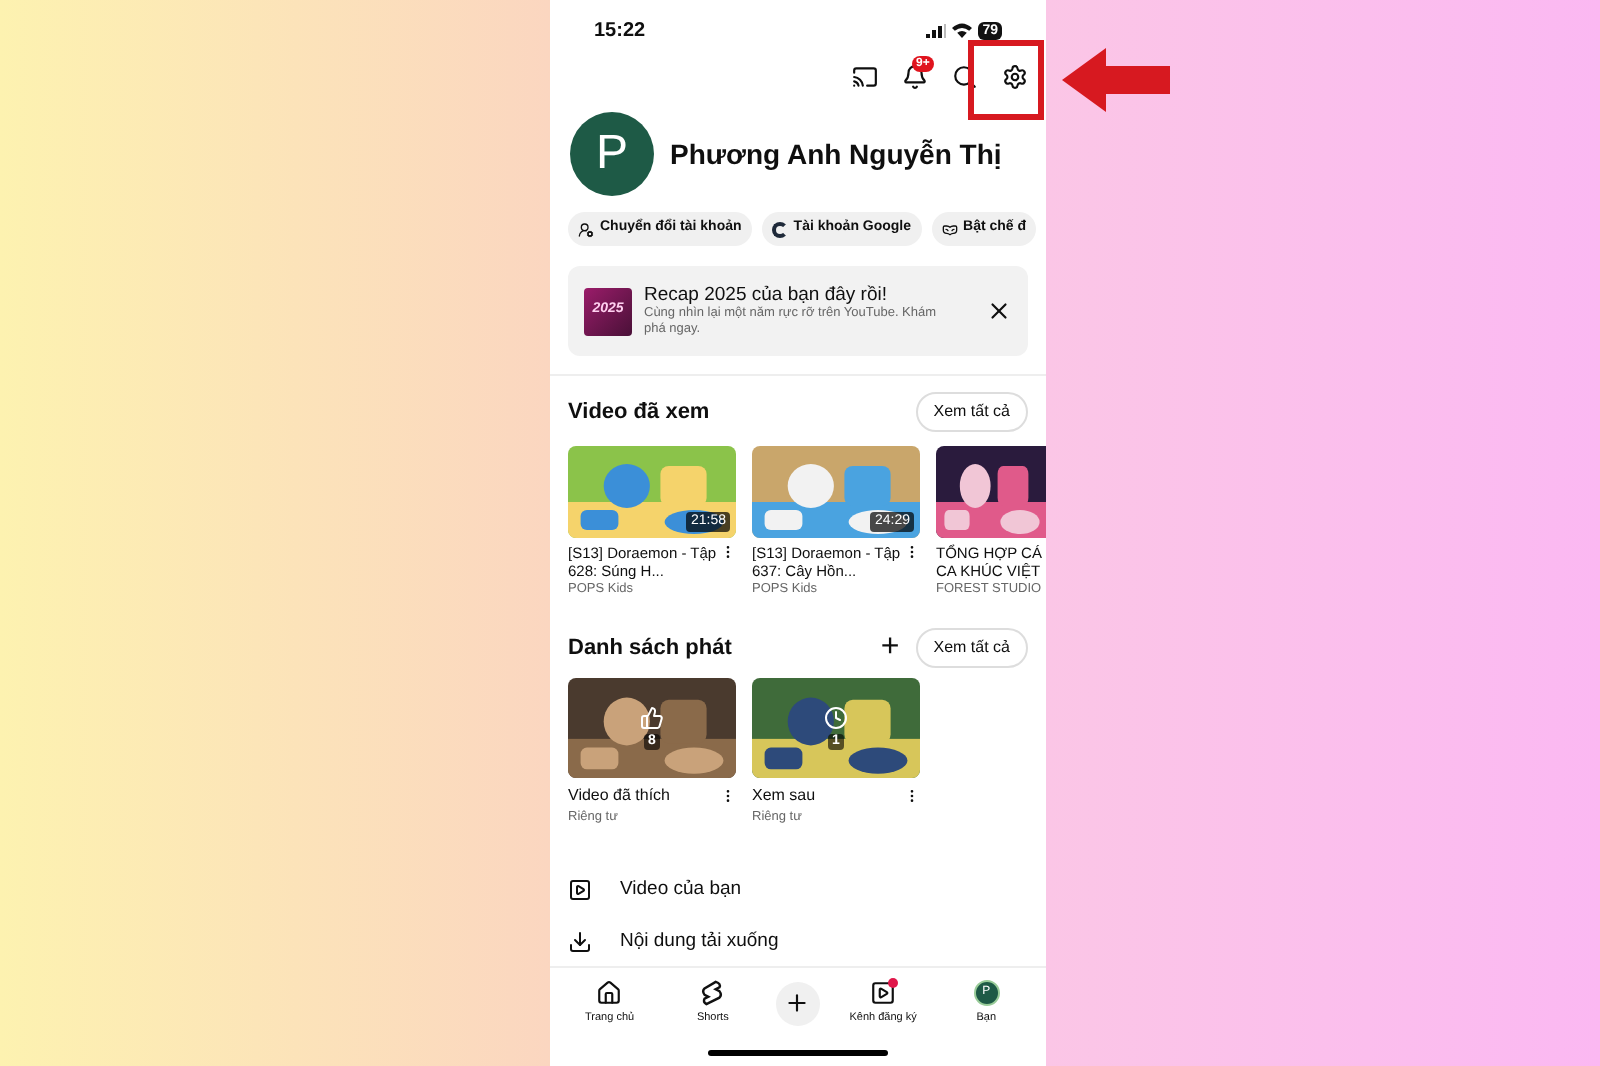 The width and height of the screenshot is (1600, 1066). Describe the element at coordinates (766, 295) in the screenshot. I see `recap-title: Recap 2025 của bạn đây rồi!` at that location.